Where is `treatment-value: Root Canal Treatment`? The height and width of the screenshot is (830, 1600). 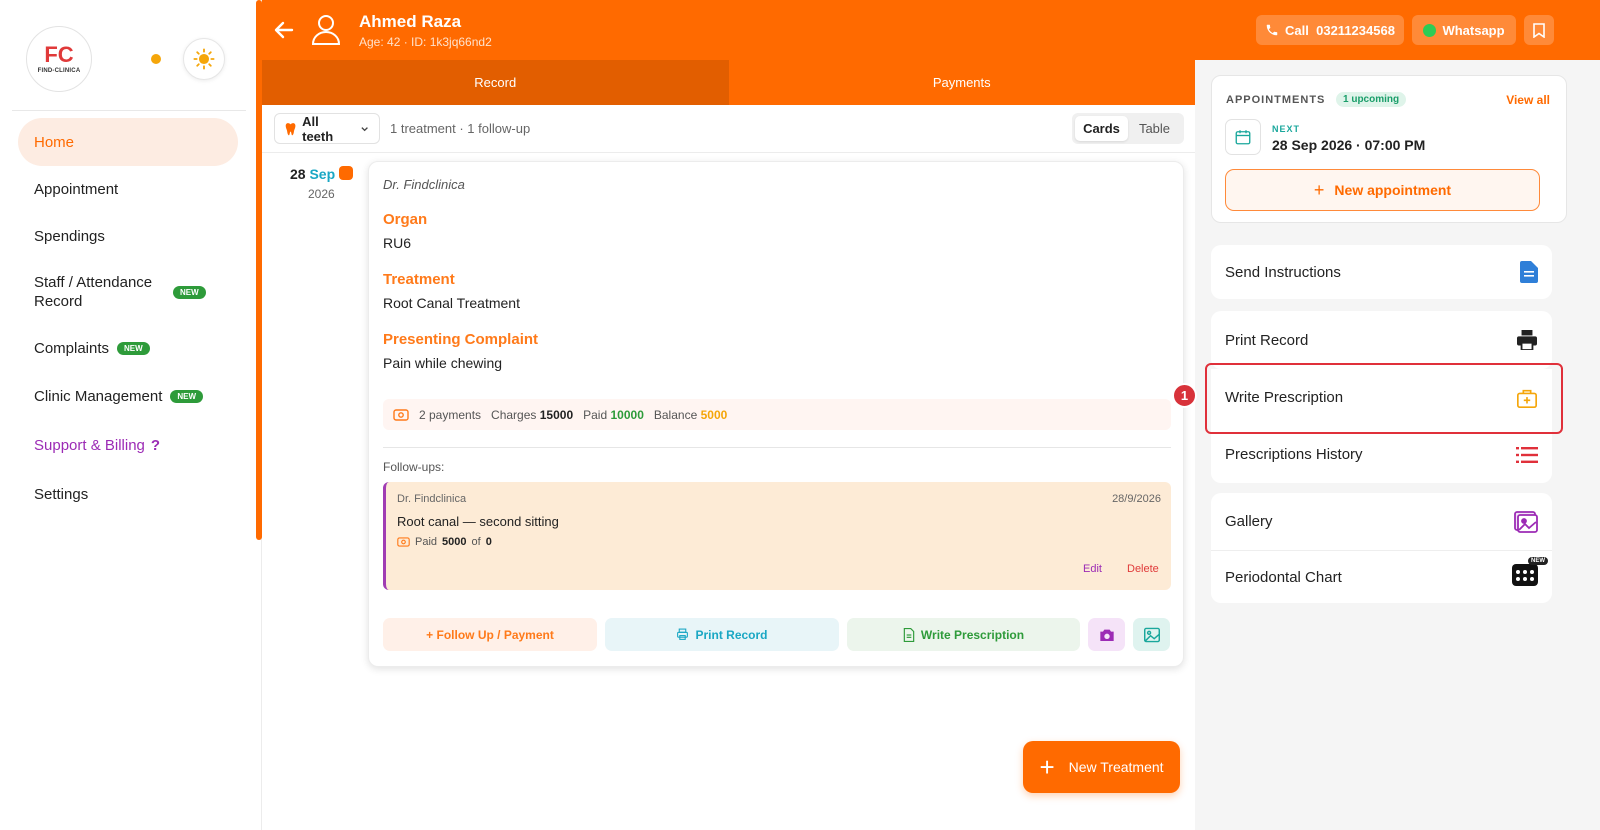
treatment-value: Root Canal Treatment is located at coordinates (451, 303).